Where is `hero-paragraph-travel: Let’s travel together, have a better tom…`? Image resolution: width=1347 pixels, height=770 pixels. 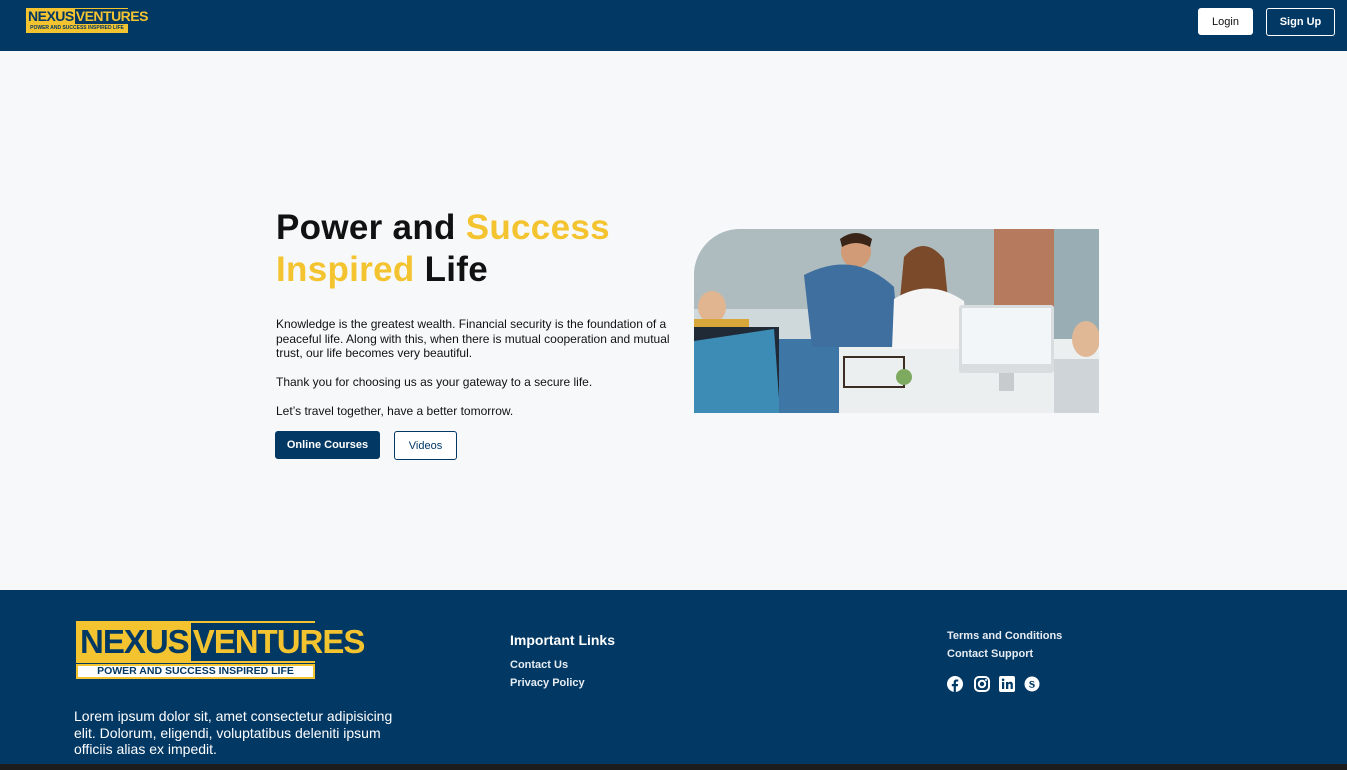 hero-paragraph-travel: Let’s travel together, have a better tom… is located at coordinates (395, 411).